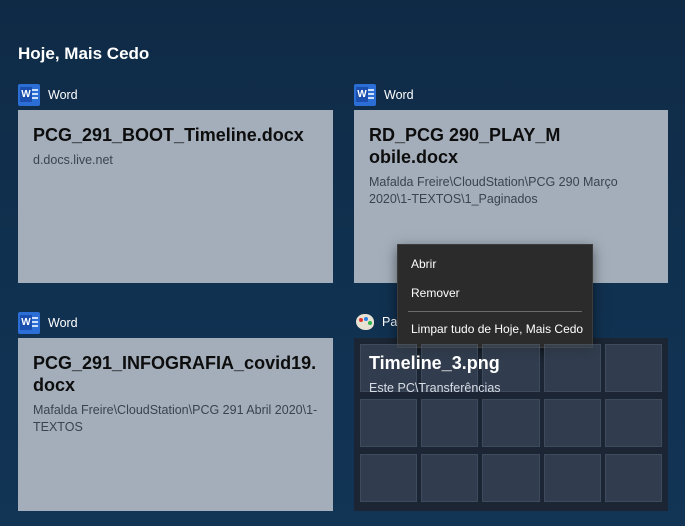 This screenshot has height=526, width=685. What do you see at coordinates (63, 95) in the screenshot?
I see `card-1-app-name: Word` at bounding box center [63, 95].